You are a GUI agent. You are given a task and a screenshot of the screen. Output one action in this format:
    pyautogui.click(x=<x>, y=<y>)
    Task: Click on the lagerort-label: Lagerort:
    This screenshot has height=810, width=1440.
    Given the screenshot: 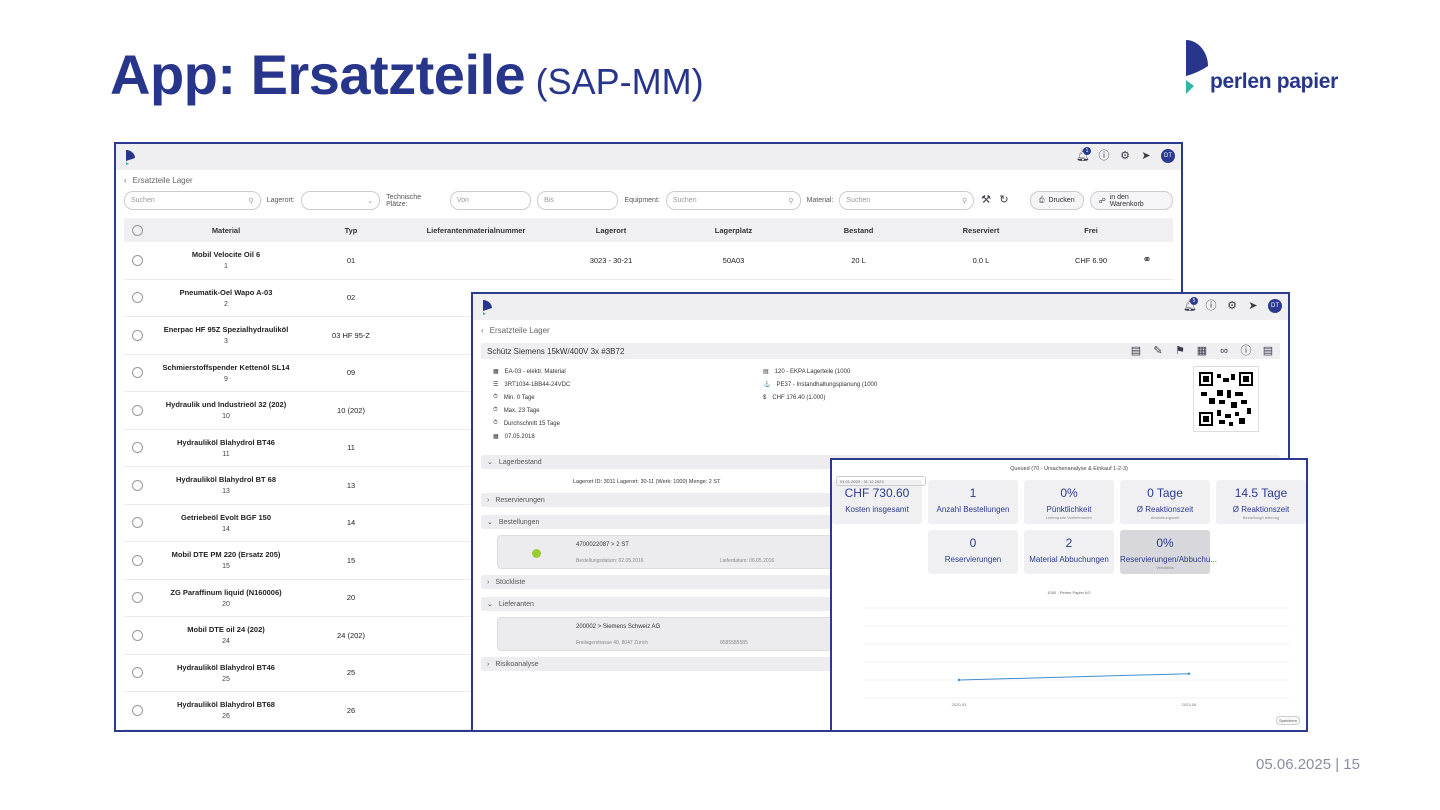 What is the action you would take?
    pyautogui.click(x=280, y=200)
    